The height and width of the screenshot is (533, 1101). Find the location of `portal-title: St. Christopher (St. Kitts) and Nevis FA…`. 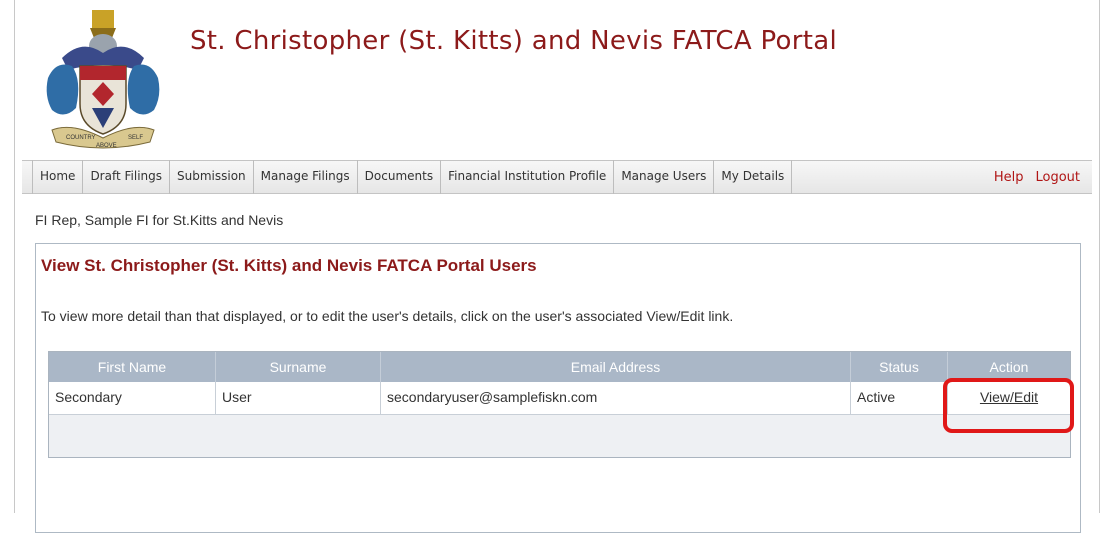

portal-title: St. Christopher (St. Kitts) and Nevis FA… is located at coordinates (513, 41).